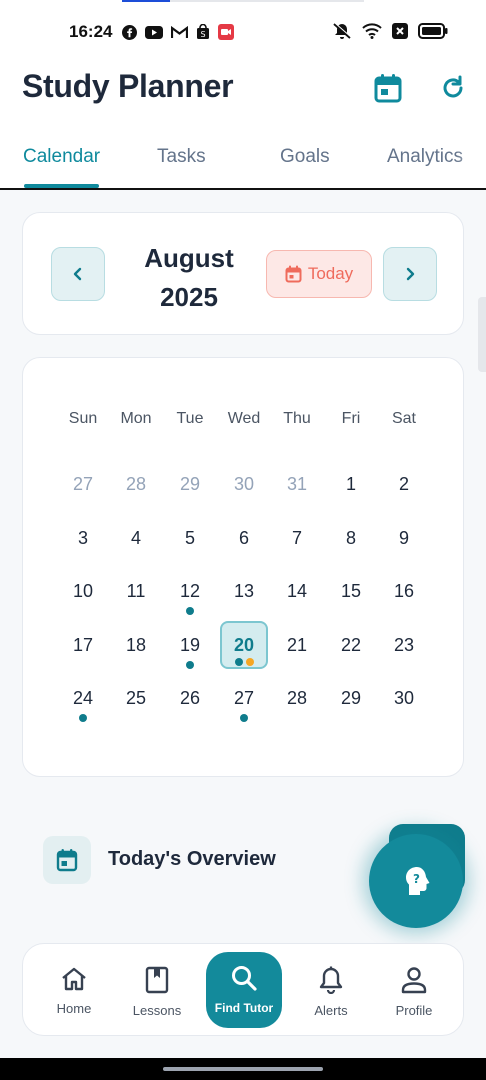  What do you see at coordinates (83, 591) in the screenshot?
I see `calendar-day: 10` at bounding box center [83, 591].